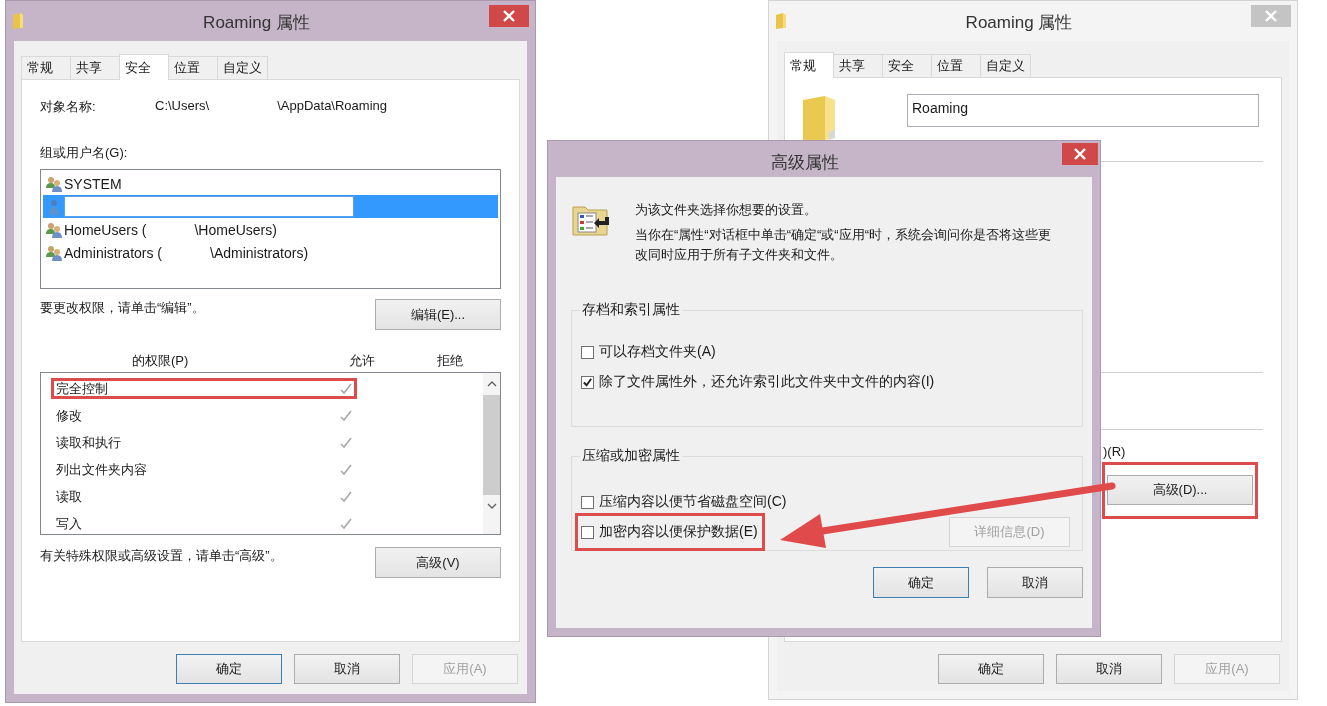  I want to click on permission-name: 写入, so click(69, 523).